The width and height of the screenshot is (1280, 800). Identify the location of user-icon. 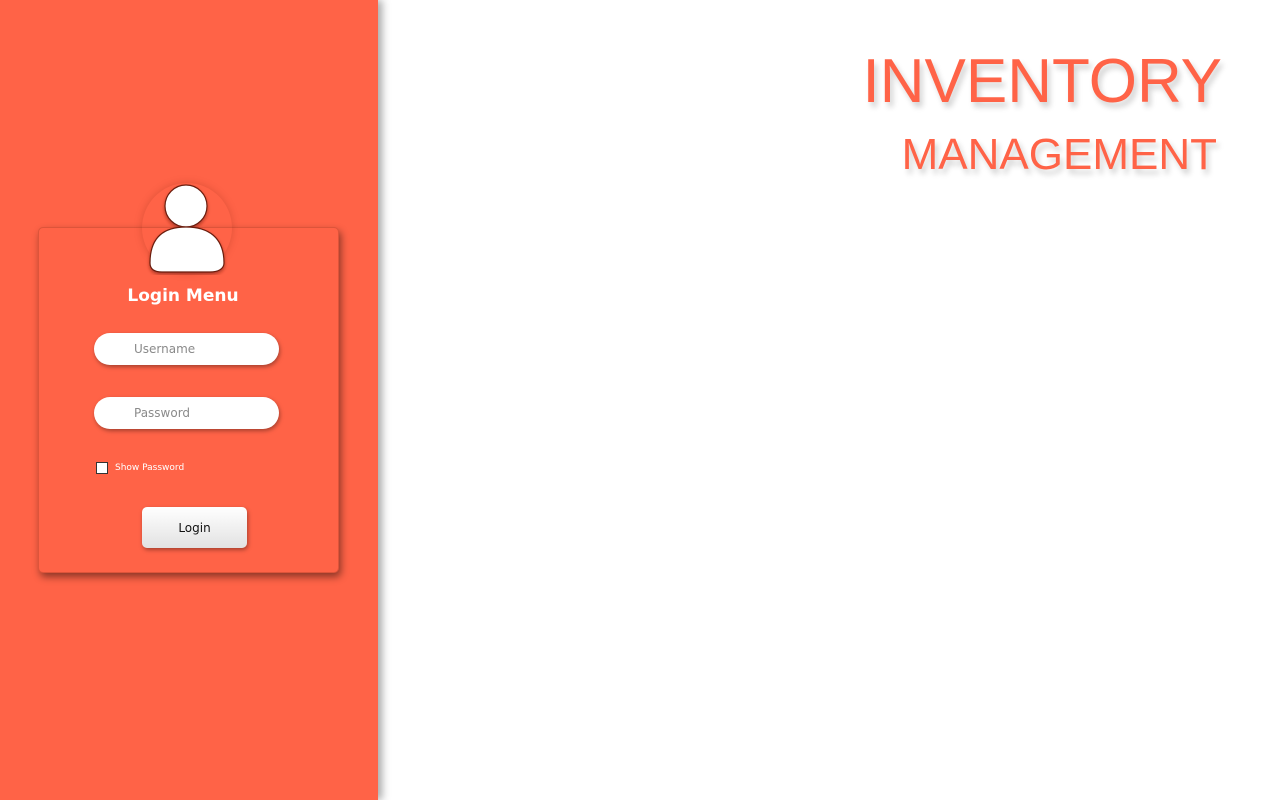
(187, 229).